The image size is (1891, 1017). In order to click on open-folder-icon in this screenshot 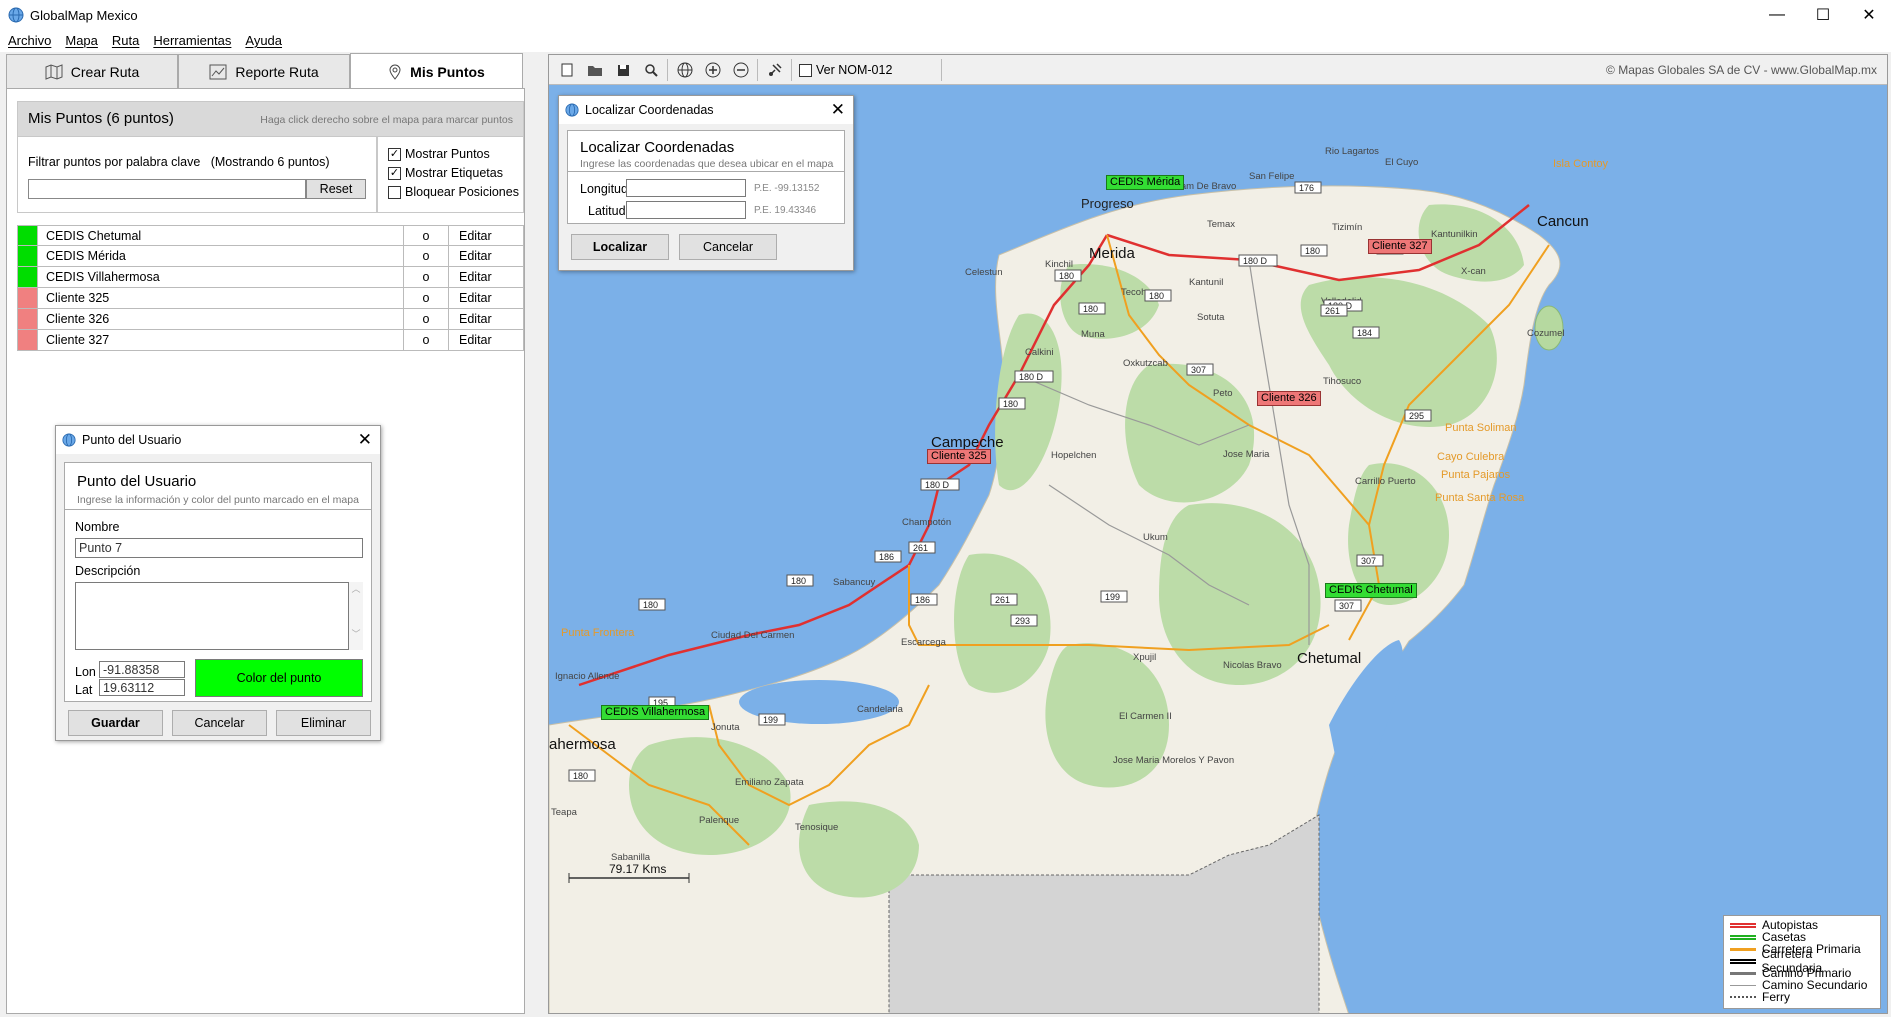, I will do `click(595, 70)`.